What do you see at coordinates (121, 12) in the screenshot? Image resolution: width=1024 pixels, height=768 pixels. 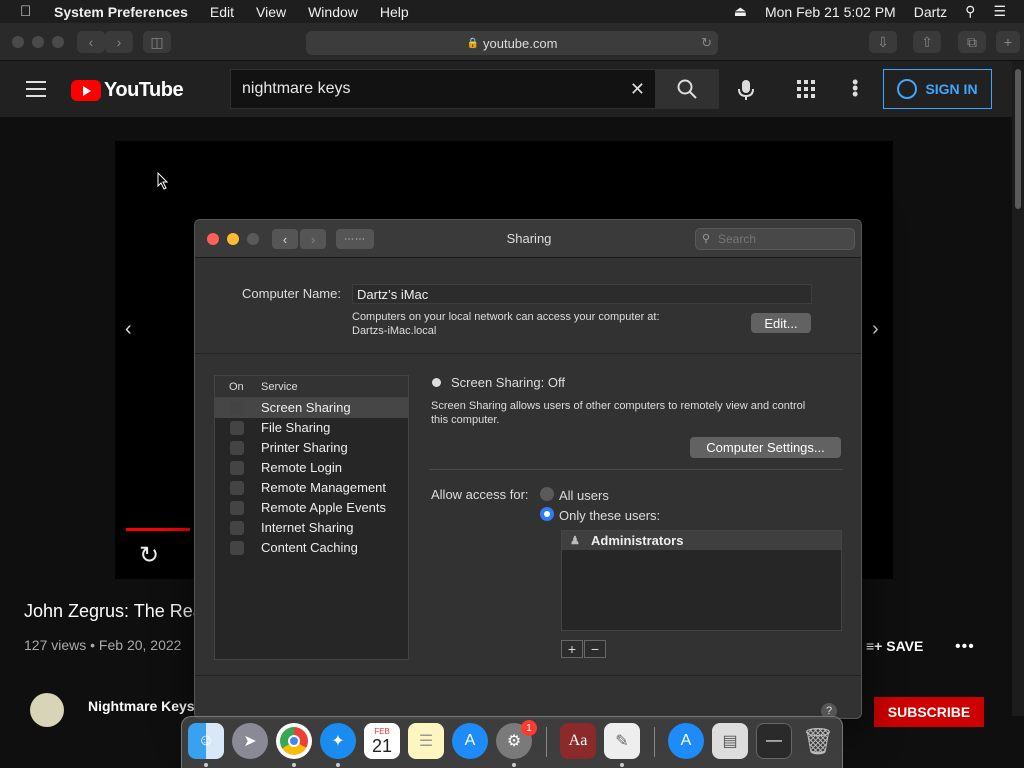 I see `menu-app-name: System Preferences` at bounding box center [121, 12].